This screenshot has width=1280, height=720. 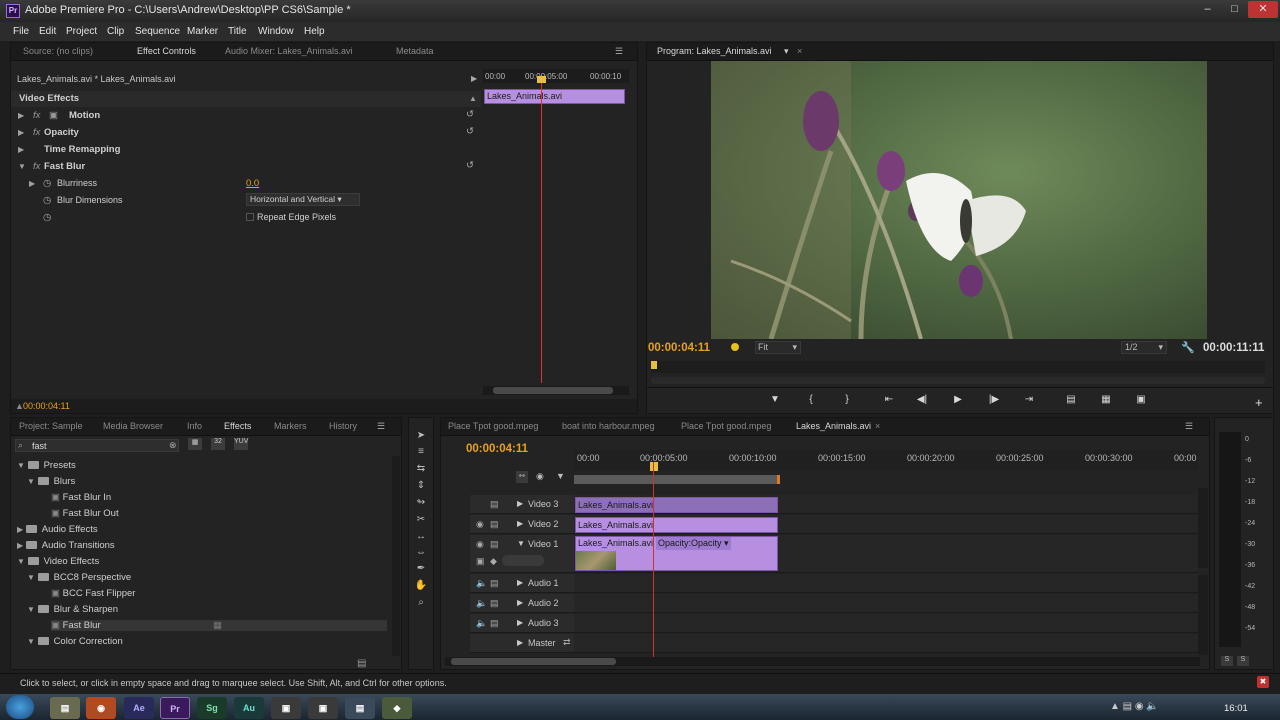 I want to click on pen-tool-icon: ✒, so click(x=421, y=570).